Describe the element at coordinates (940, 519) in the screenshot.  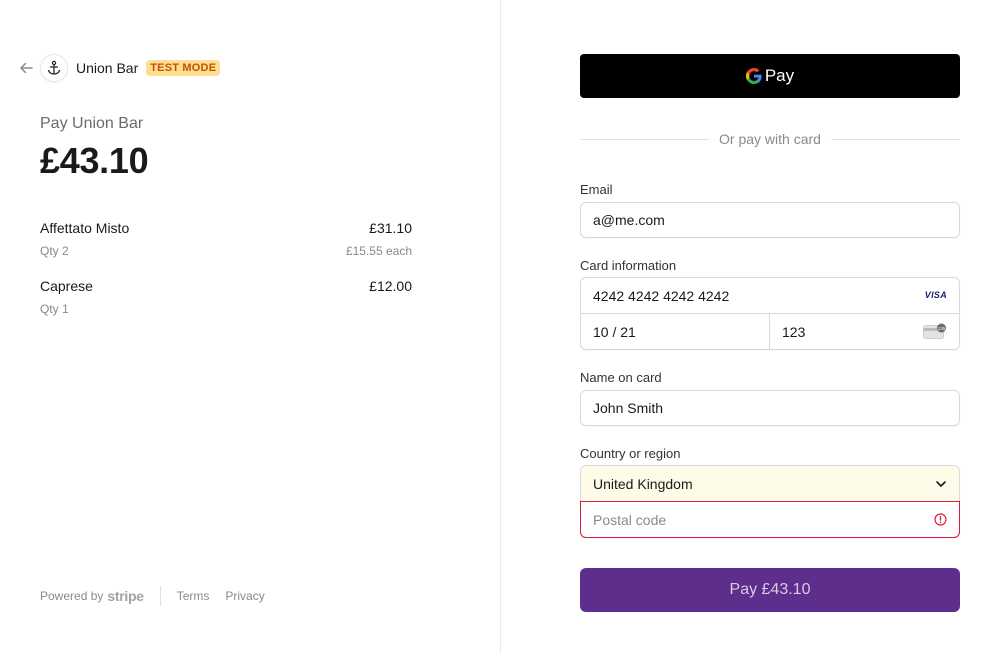
I see `error-icon` at that location.